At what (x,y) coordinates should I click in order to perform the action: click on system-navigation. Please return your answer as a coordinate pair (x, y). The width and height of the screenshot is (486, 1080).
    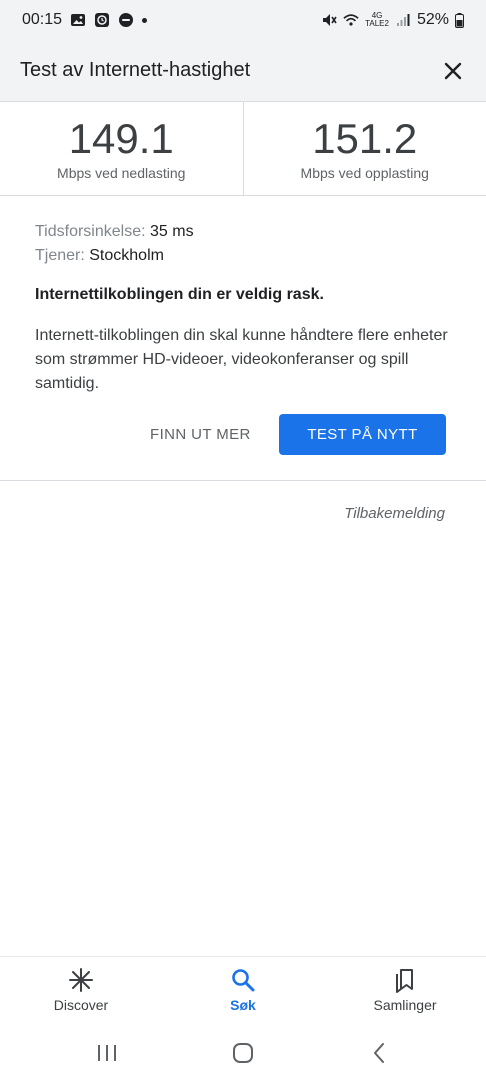
    Looking at the image, I should click on (243, 1054).